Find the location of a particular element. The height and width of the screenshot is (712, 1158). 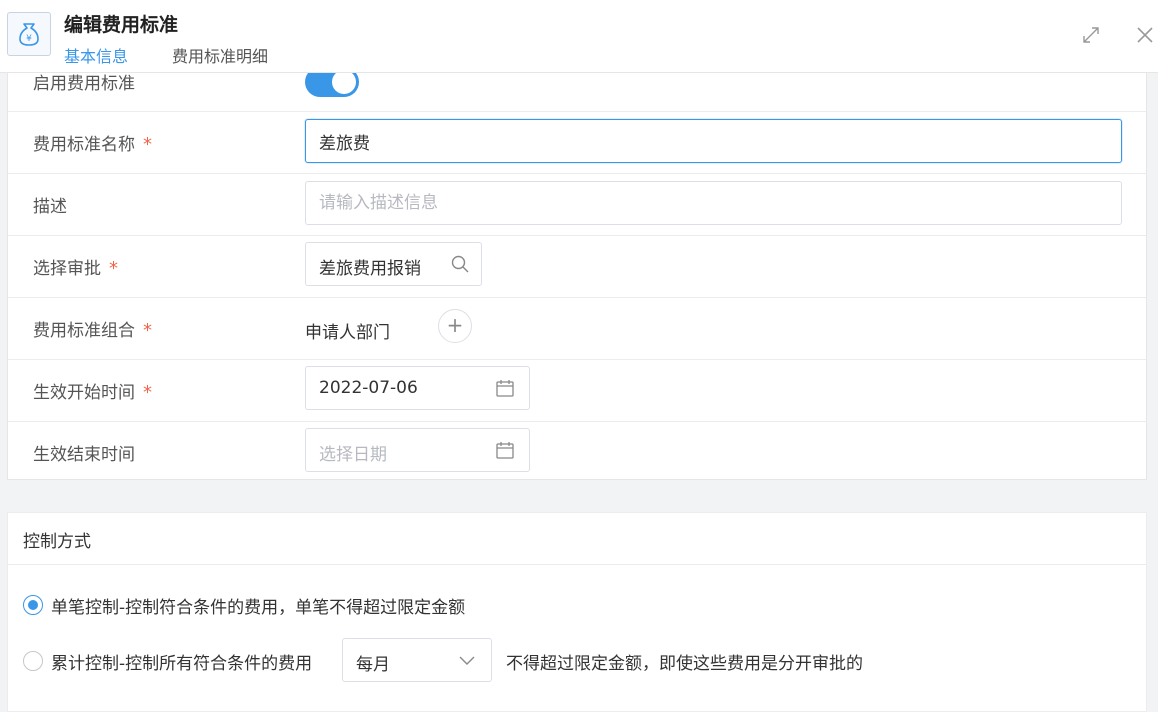

control-method-header: 控制方式 is located at coordinates (577, 539).